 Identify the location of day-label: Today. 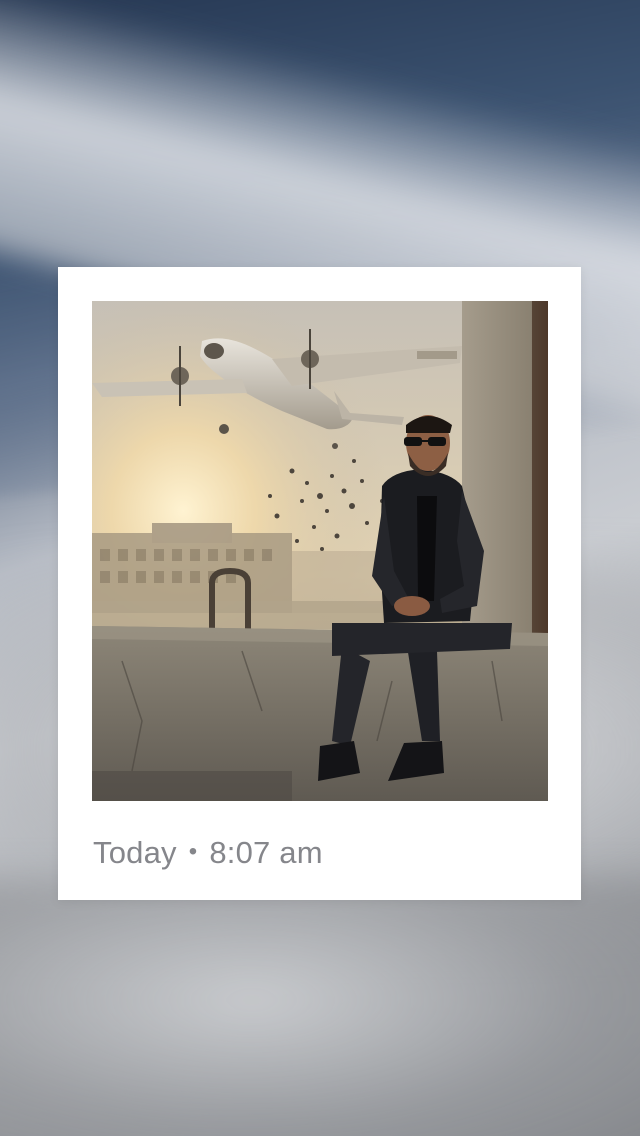
(135, 852).